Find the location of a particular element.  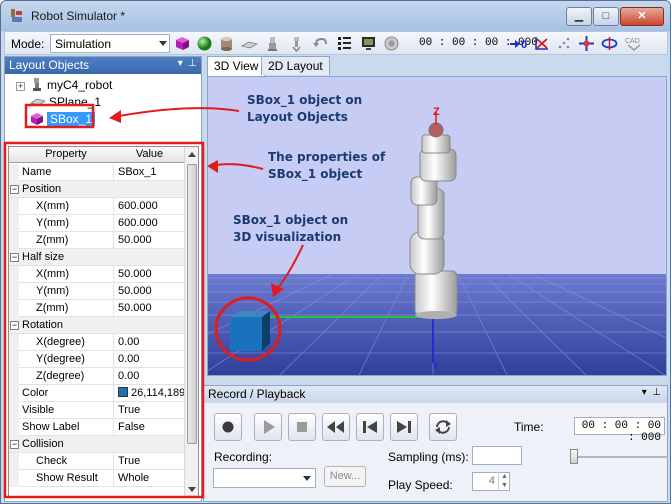

tree-item-plane: SPlane_1 is located at coordinates (65, 102).